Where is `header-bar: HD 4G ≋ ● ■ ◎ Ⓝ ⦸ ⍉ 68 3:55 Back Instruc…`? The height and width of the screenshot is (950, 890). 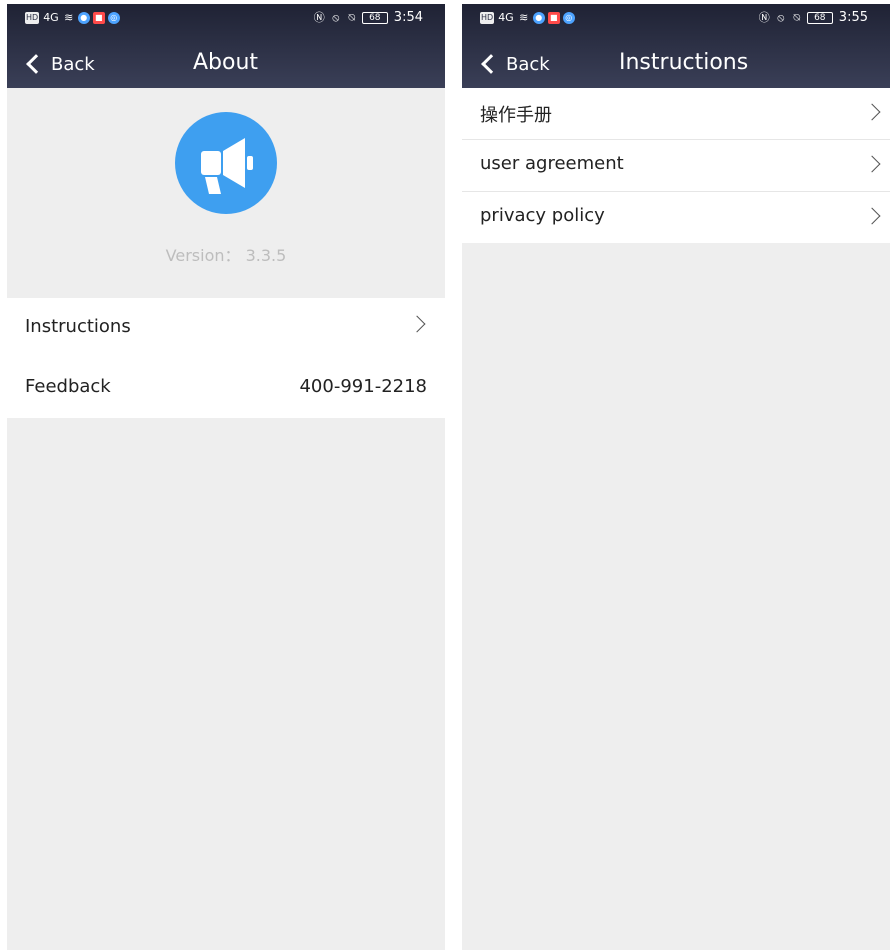 header-bar: HD 4G ≋ ● ■ ◎ Ⓝ ⦸ ⍉ 68 3:55 Back Instruc… is located at coordinates (676, 46).